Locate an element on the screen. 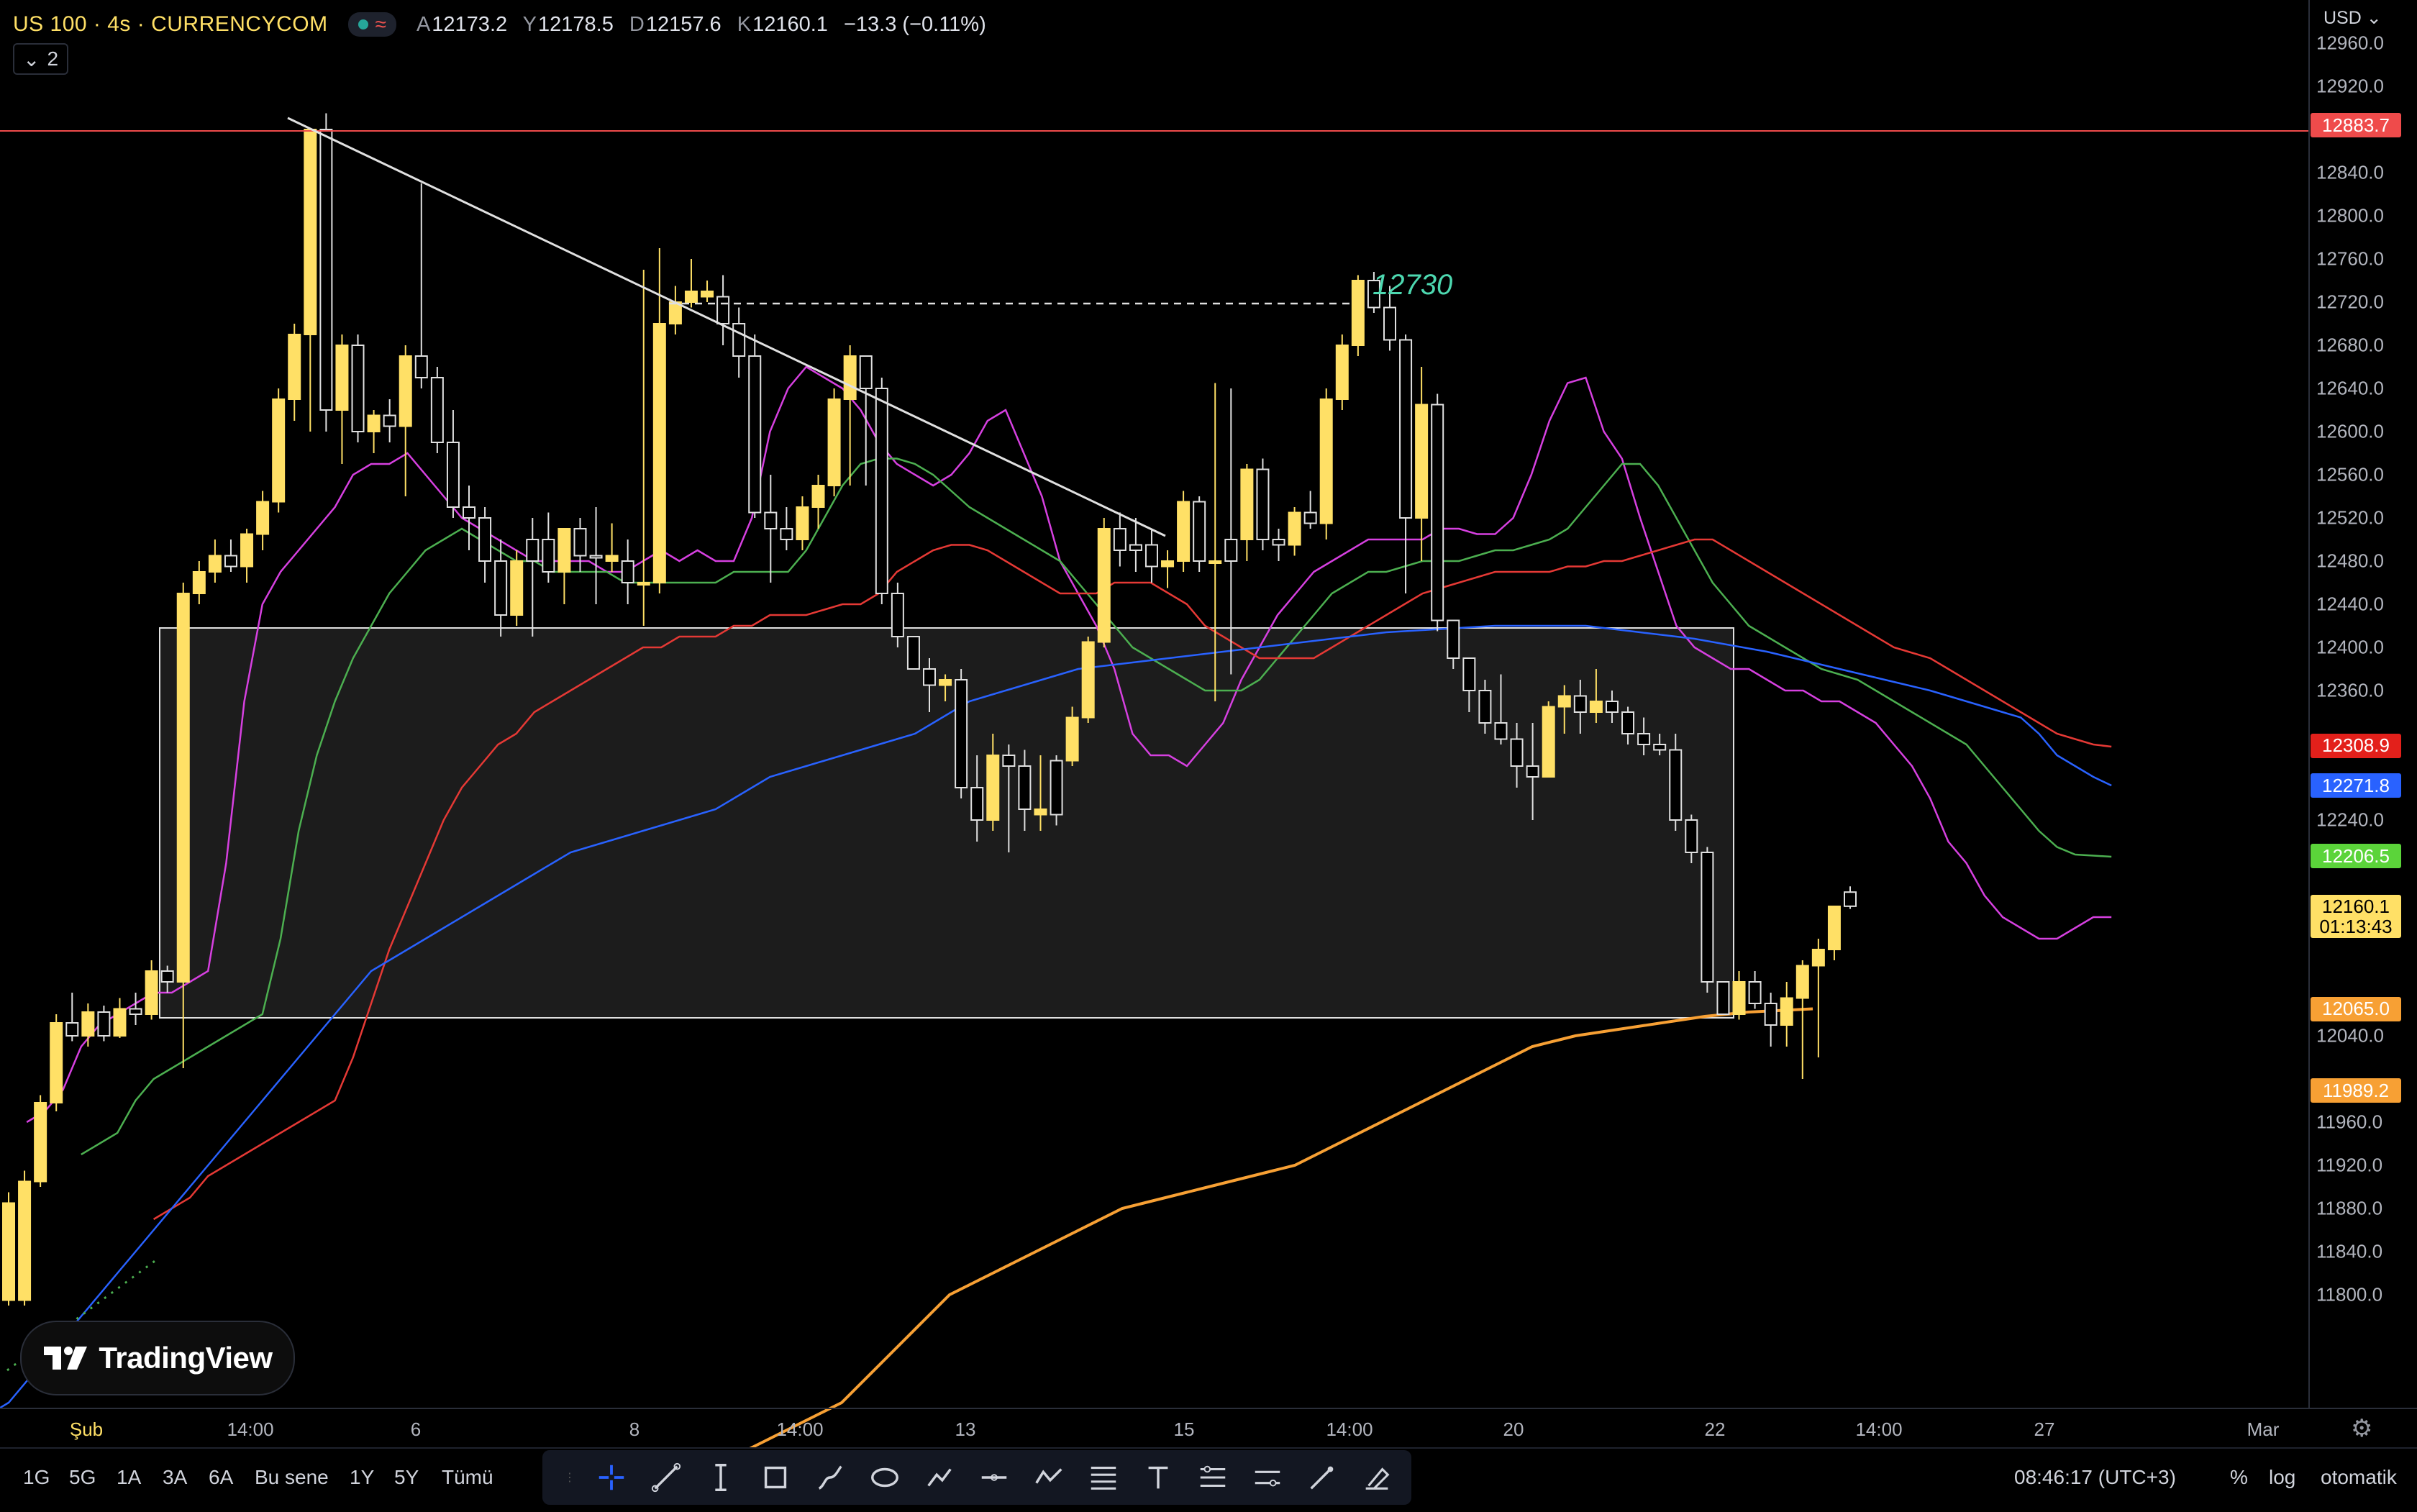  symbol-title: US 100 · 4s · CURRENCYCOM is located at coordinates (170, 24).